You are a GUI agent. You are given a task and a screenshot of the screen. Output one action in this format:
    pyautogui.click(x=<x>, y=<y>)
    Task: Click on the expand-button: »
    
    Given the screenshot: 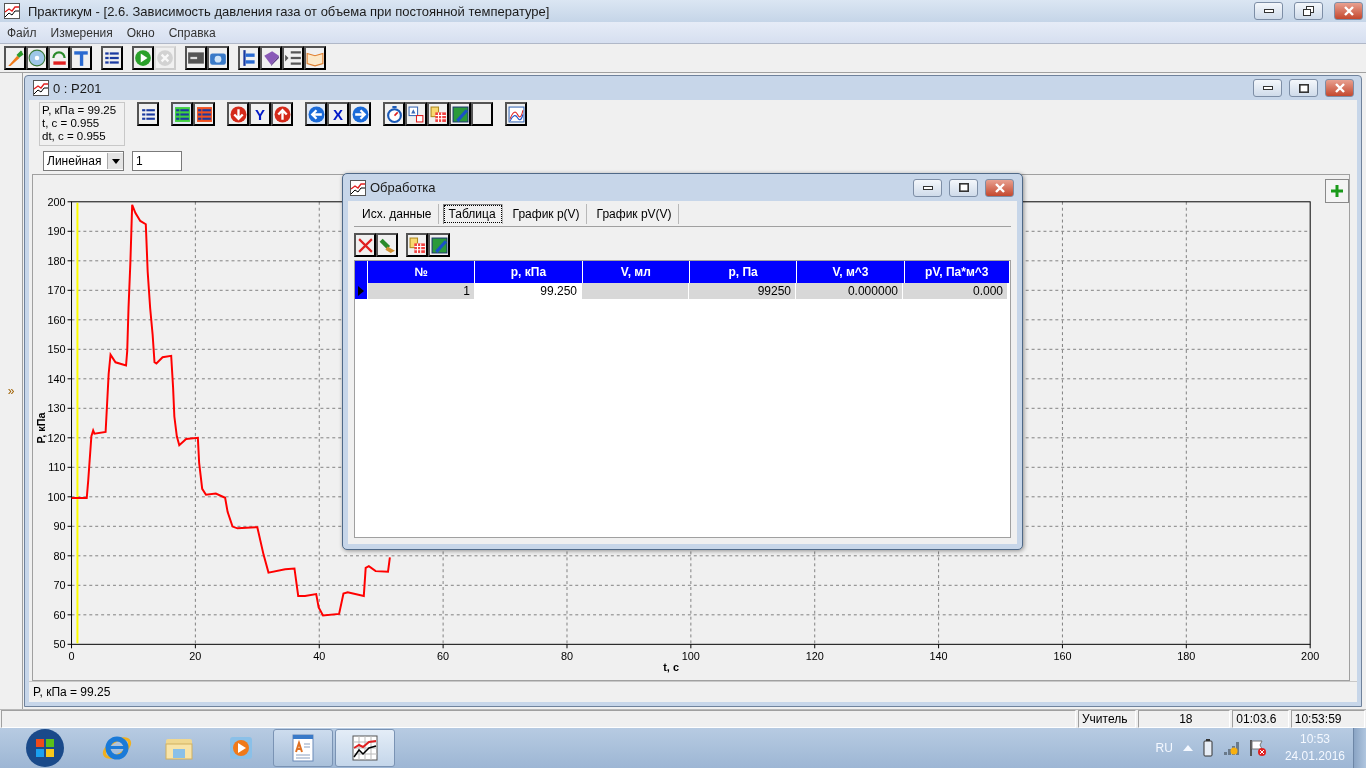 What is the action you would take?
    pyautogui.click(x=11, y=391)
    